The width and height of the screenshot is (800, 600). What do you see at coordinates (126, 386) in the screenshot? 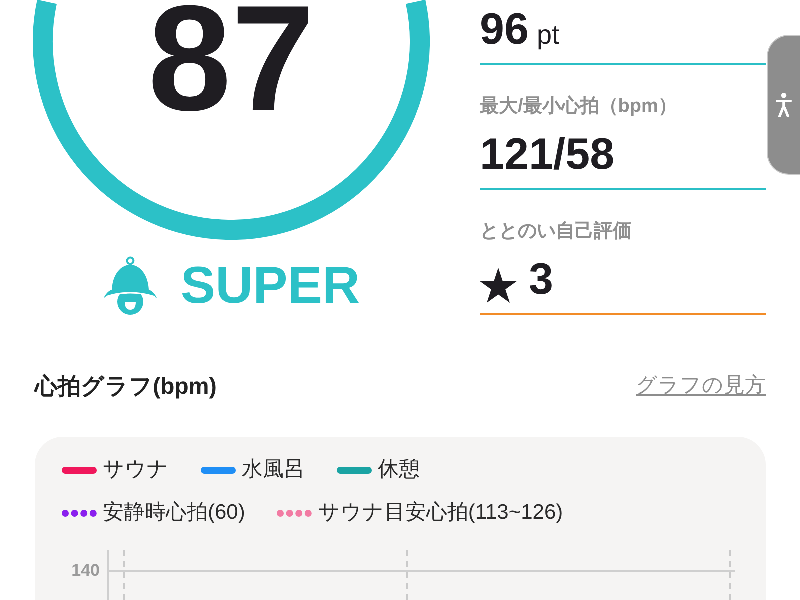
I see `section-title: 心拍グラフ(bpm)` at bounding box center [126, 386].